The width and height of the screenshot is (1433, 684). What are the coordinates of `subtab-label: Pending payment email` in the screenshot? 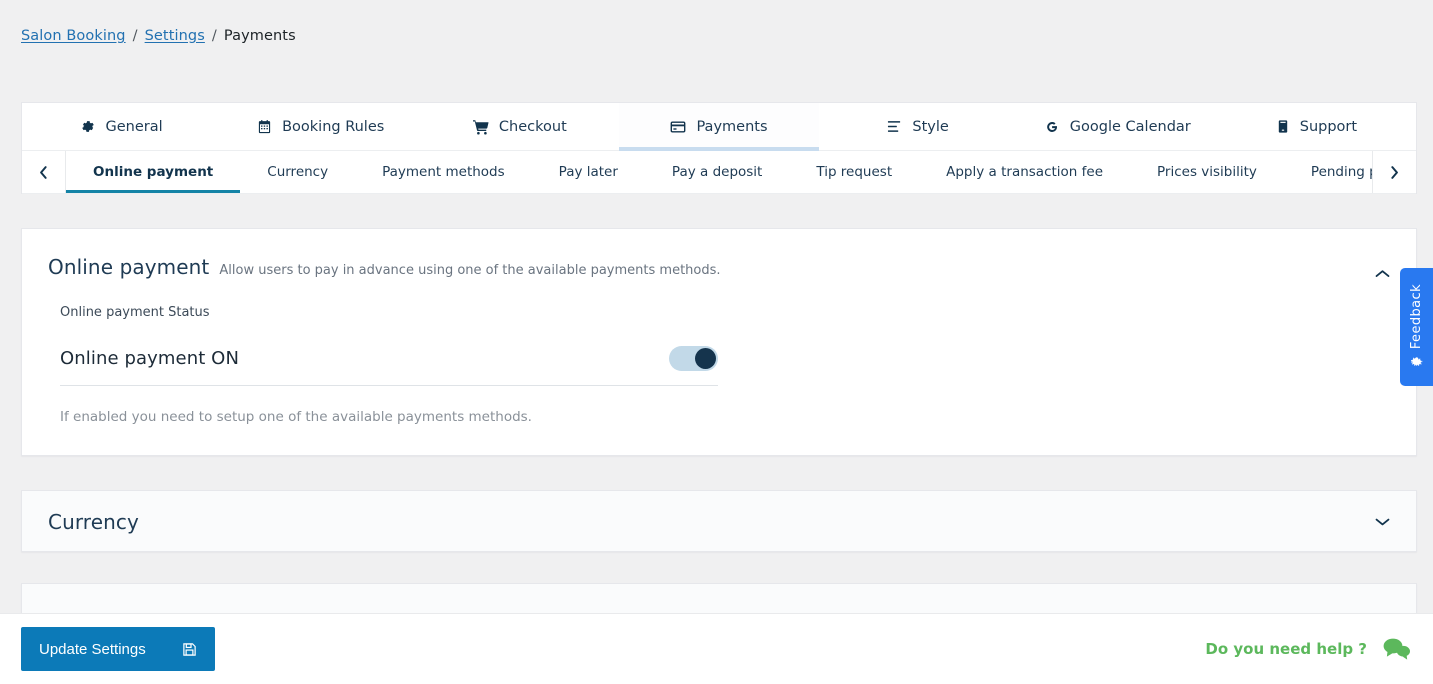 It's located at (1341, 172).